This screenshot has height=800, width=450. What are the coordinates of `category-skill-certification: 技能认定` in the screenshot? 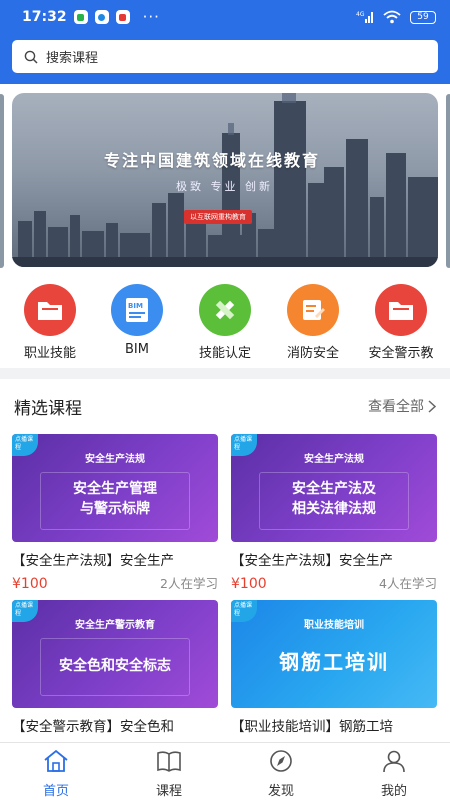 It's located at (225, 322).